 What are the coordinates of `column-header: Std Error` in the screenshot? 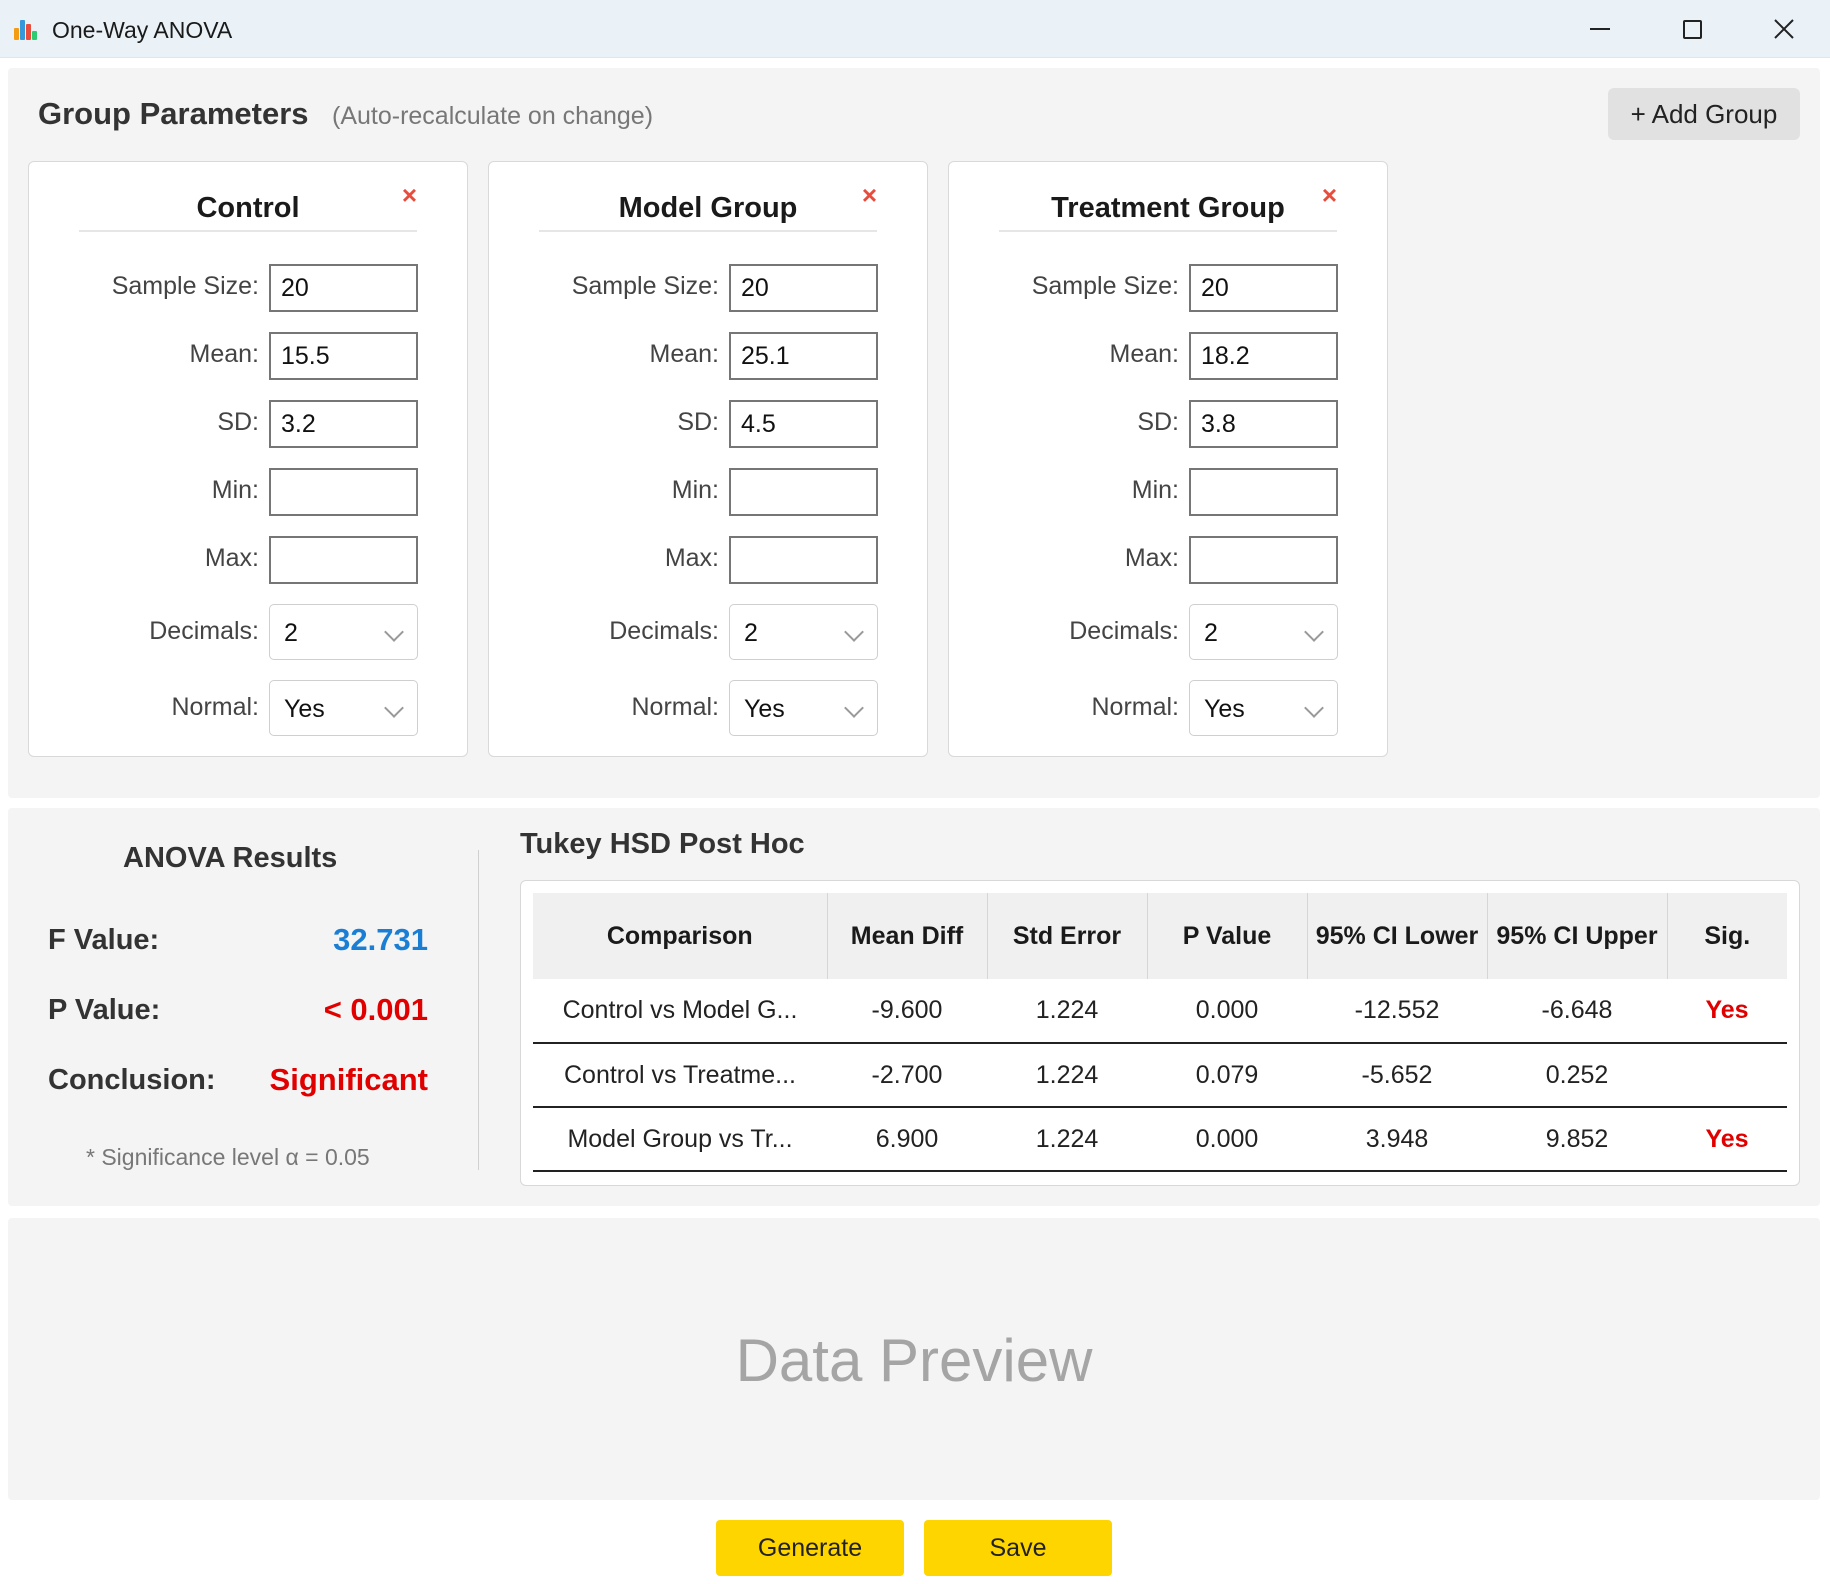 It's located at (1067, 936).